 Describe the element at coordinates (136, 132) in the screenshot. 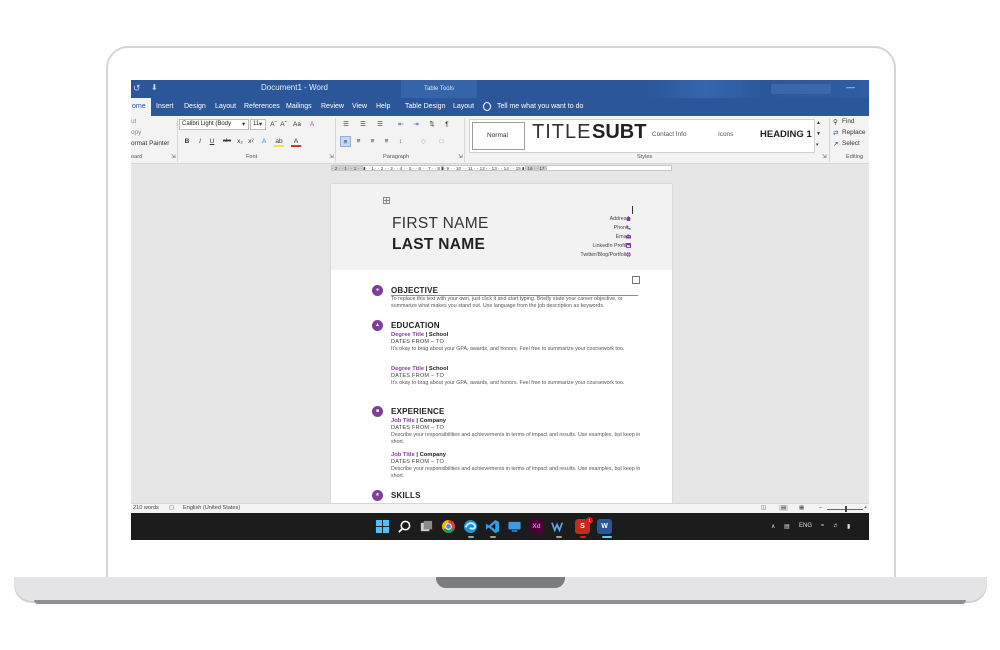

I see `copy-button: opy` at that location.